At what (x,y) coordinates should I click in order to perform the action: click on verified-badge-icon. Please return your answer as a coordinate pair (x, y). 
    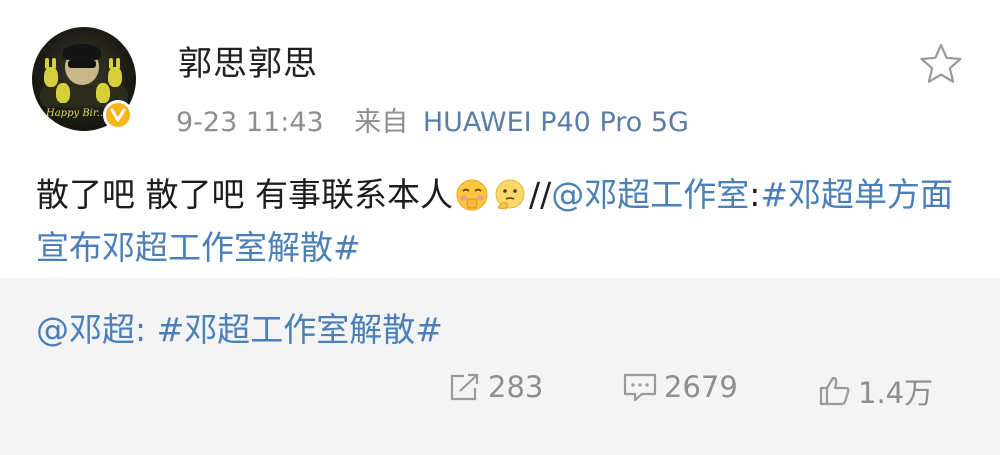
    Looking at the image, I should click on (118, 115).